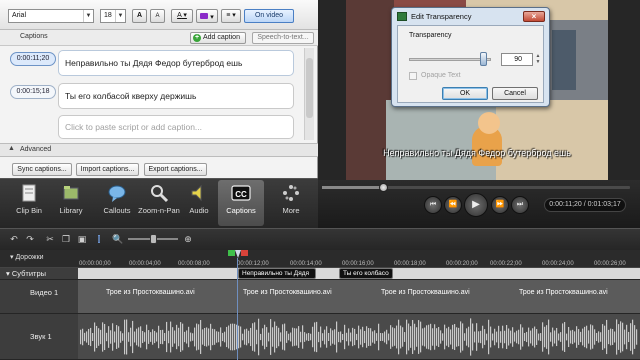  I want to click on cc-icon: CC, so click(241, 193).